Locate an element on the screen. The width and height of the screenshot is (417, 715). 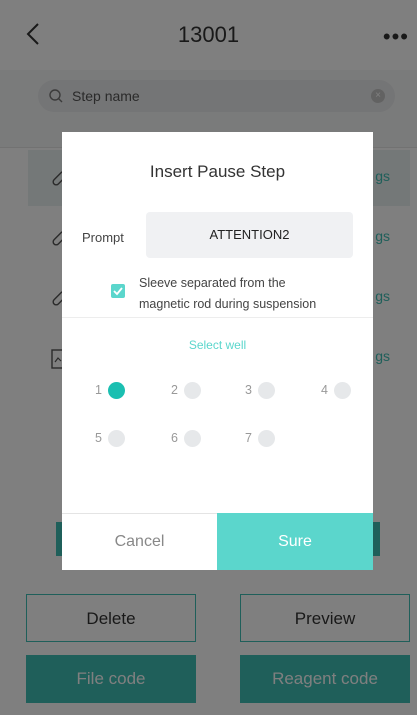
divider is located at coordinates (217, 317).